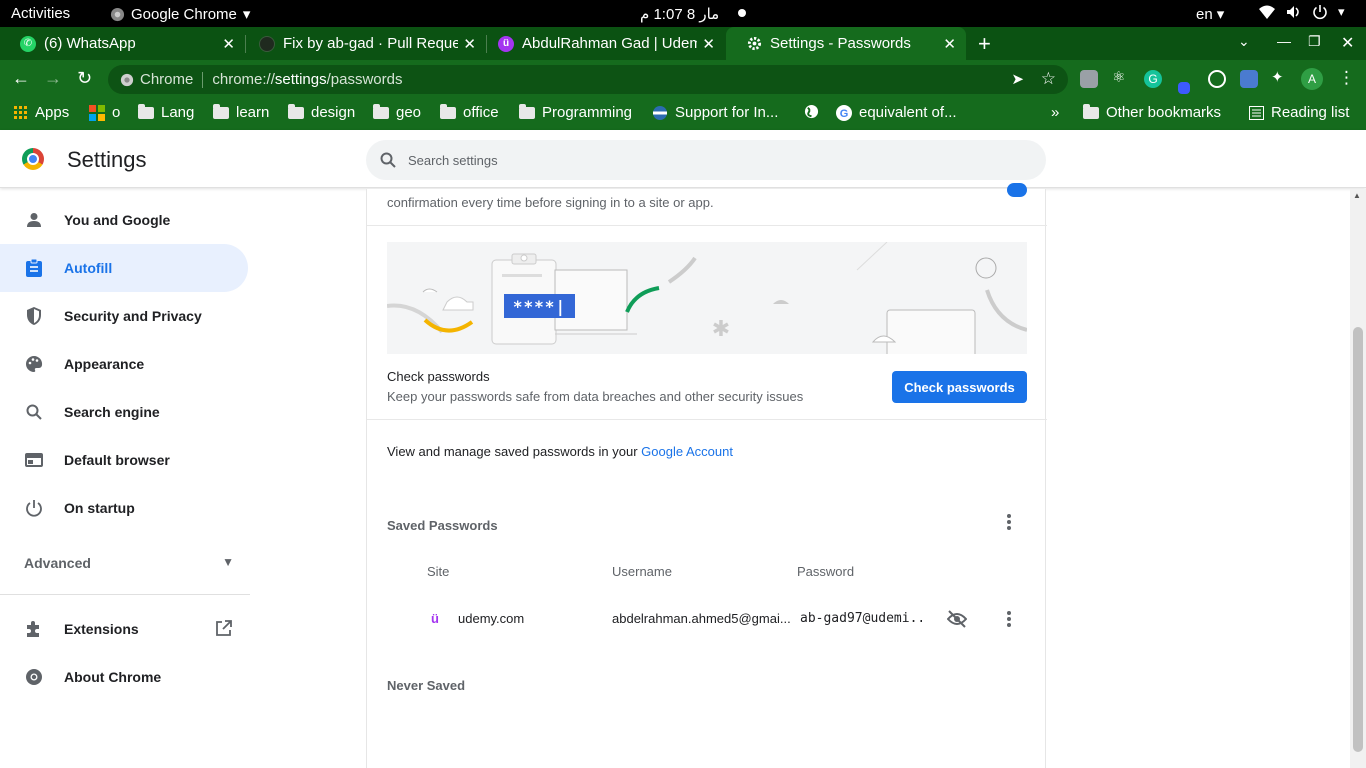  I want to click on language-indicator: en ▾, so click(1210, 14).